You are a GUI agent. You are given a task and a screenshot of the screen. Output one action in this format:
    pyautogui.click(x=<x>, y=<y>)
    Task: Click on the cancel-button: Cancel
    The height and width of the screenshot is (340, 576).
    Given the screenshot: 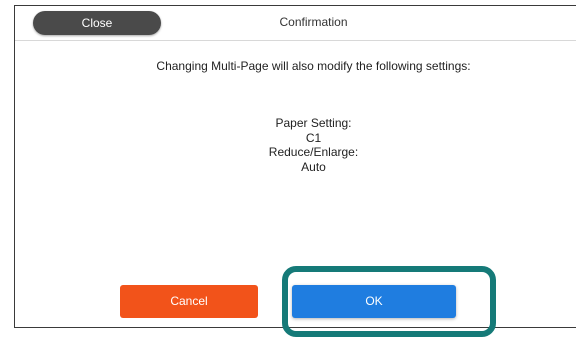 What is the action you would take?
    pyautogui.click(x=189, y=301)
    